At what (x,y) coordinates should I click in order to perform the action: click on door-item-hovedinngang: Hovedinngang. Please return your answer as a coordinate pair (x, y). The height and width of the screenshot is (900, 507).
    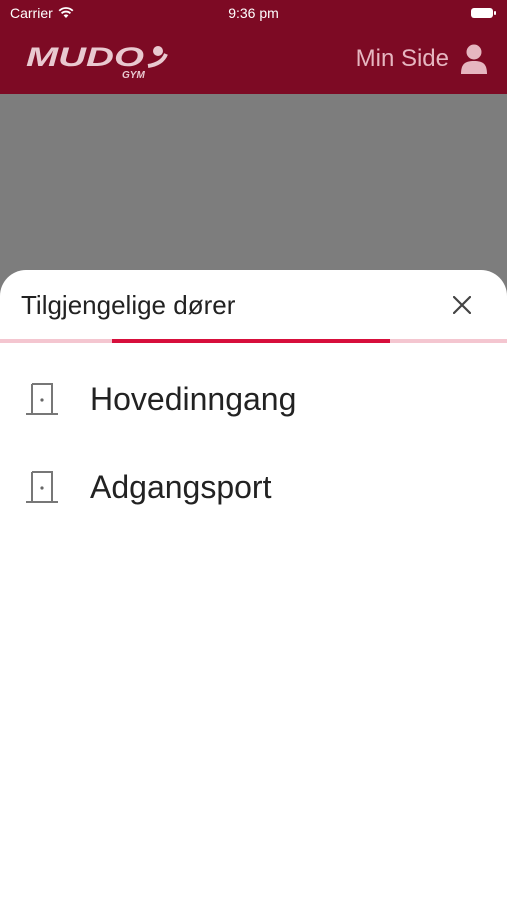
    Looking at the image, I should click on (253, 399).